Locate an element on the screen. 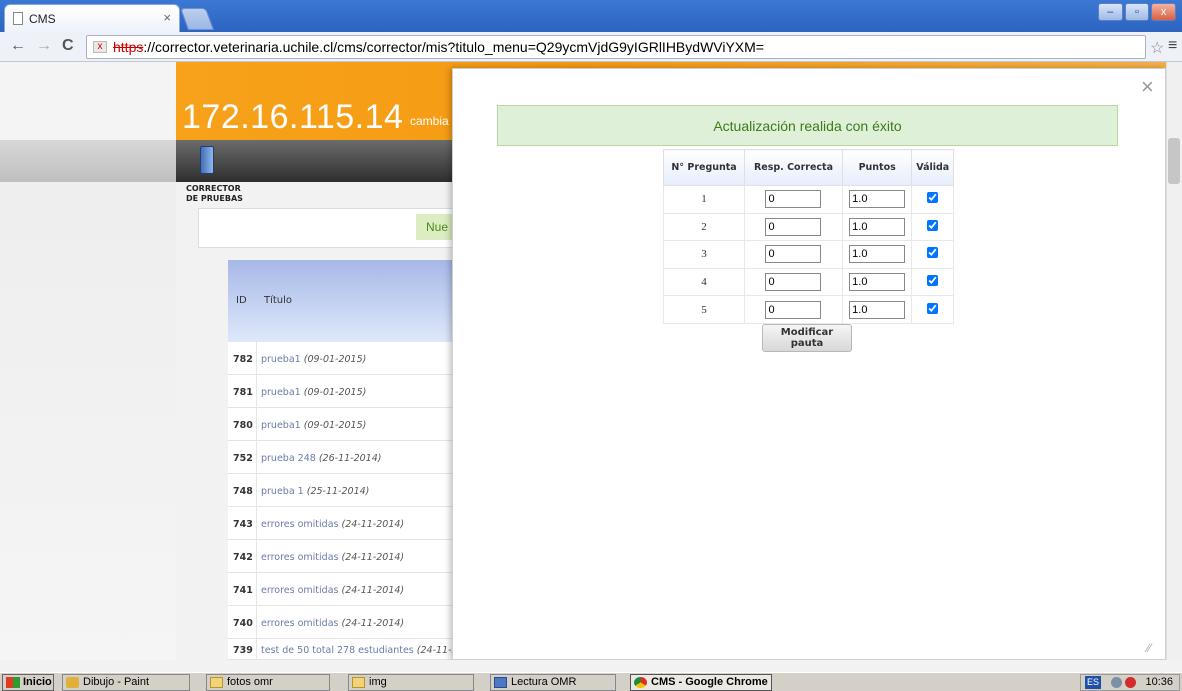 The width and height of the screenshot is (1182, 691). taskbar-item-label: img is located at coordinates (378, 682).